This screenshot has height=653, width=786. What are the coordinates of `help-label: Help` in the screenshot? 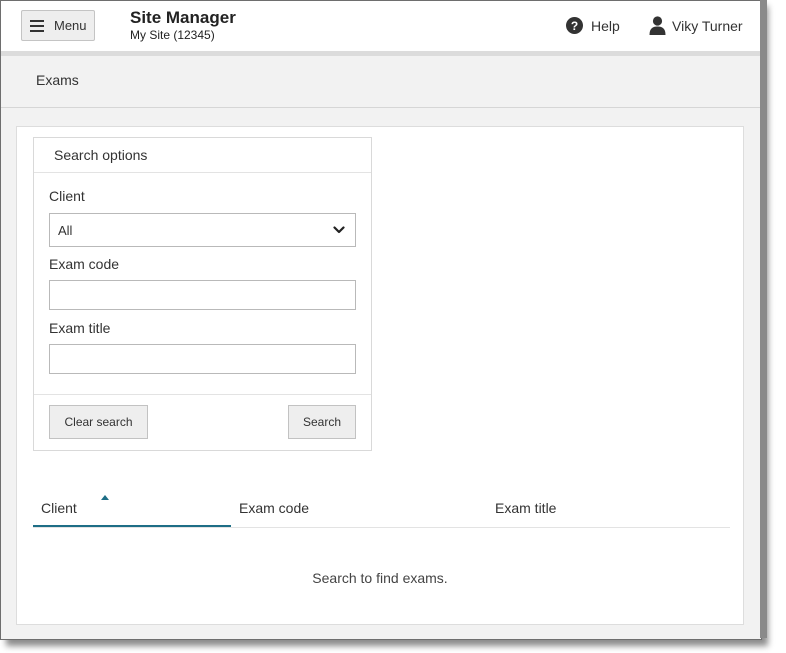 It's located at (605, 25).